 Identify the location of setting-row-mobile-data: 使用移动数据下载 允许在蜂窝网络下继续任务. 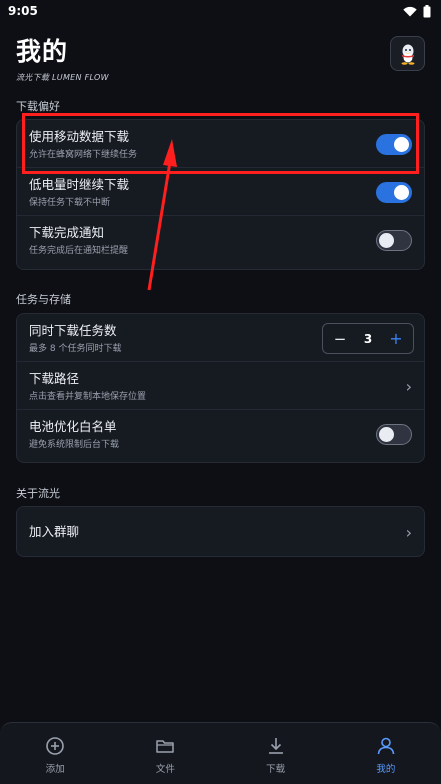
(220, 144).